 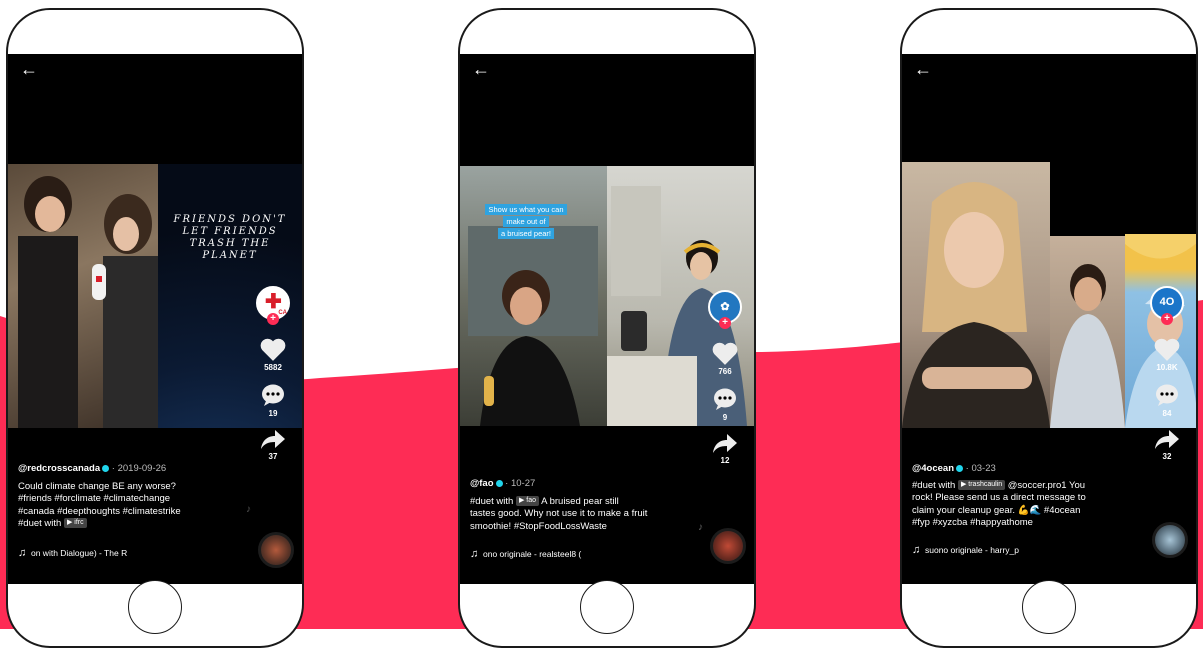 What do you see at coordinates (1167, 367) in the screenshot?
I see `like-count: 10.8K` at bounding box center [1167, 367].